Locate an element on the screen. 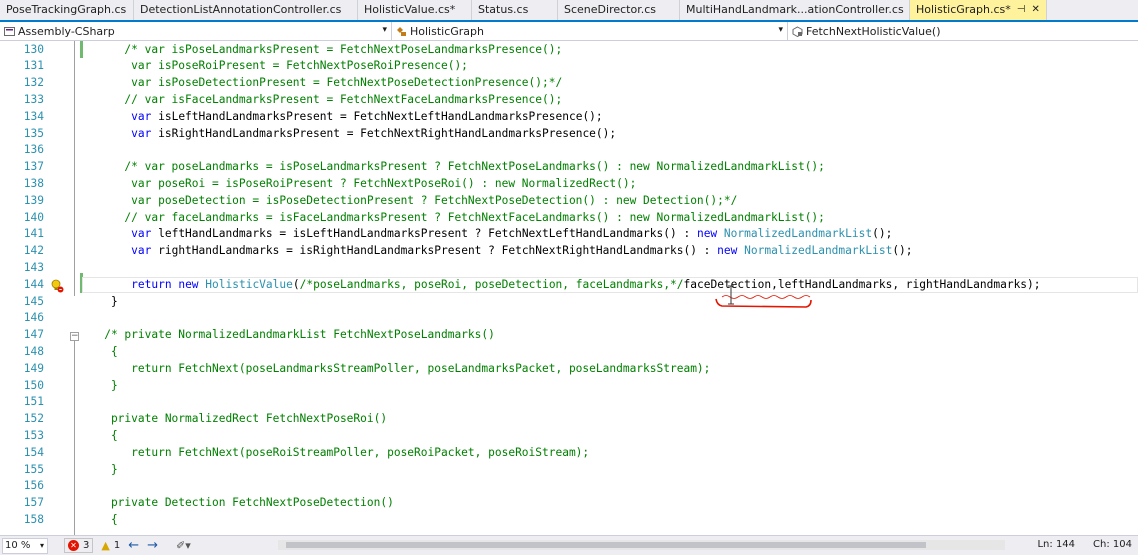  line-number: 143 is located at coordinates (33, 267).